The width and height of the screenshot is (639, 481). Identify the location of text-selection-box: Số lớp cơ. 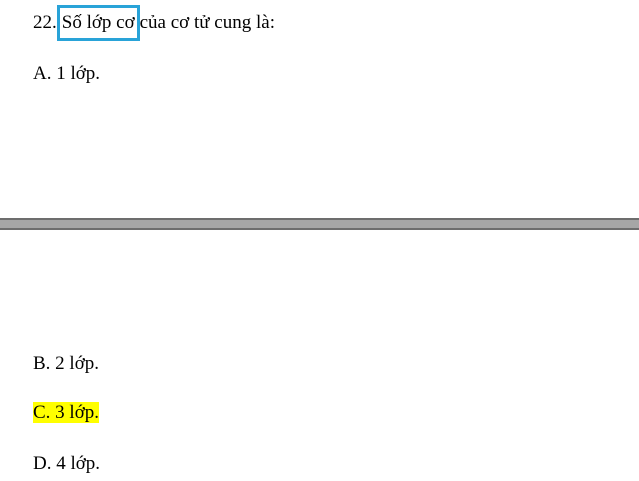
(98, 23).